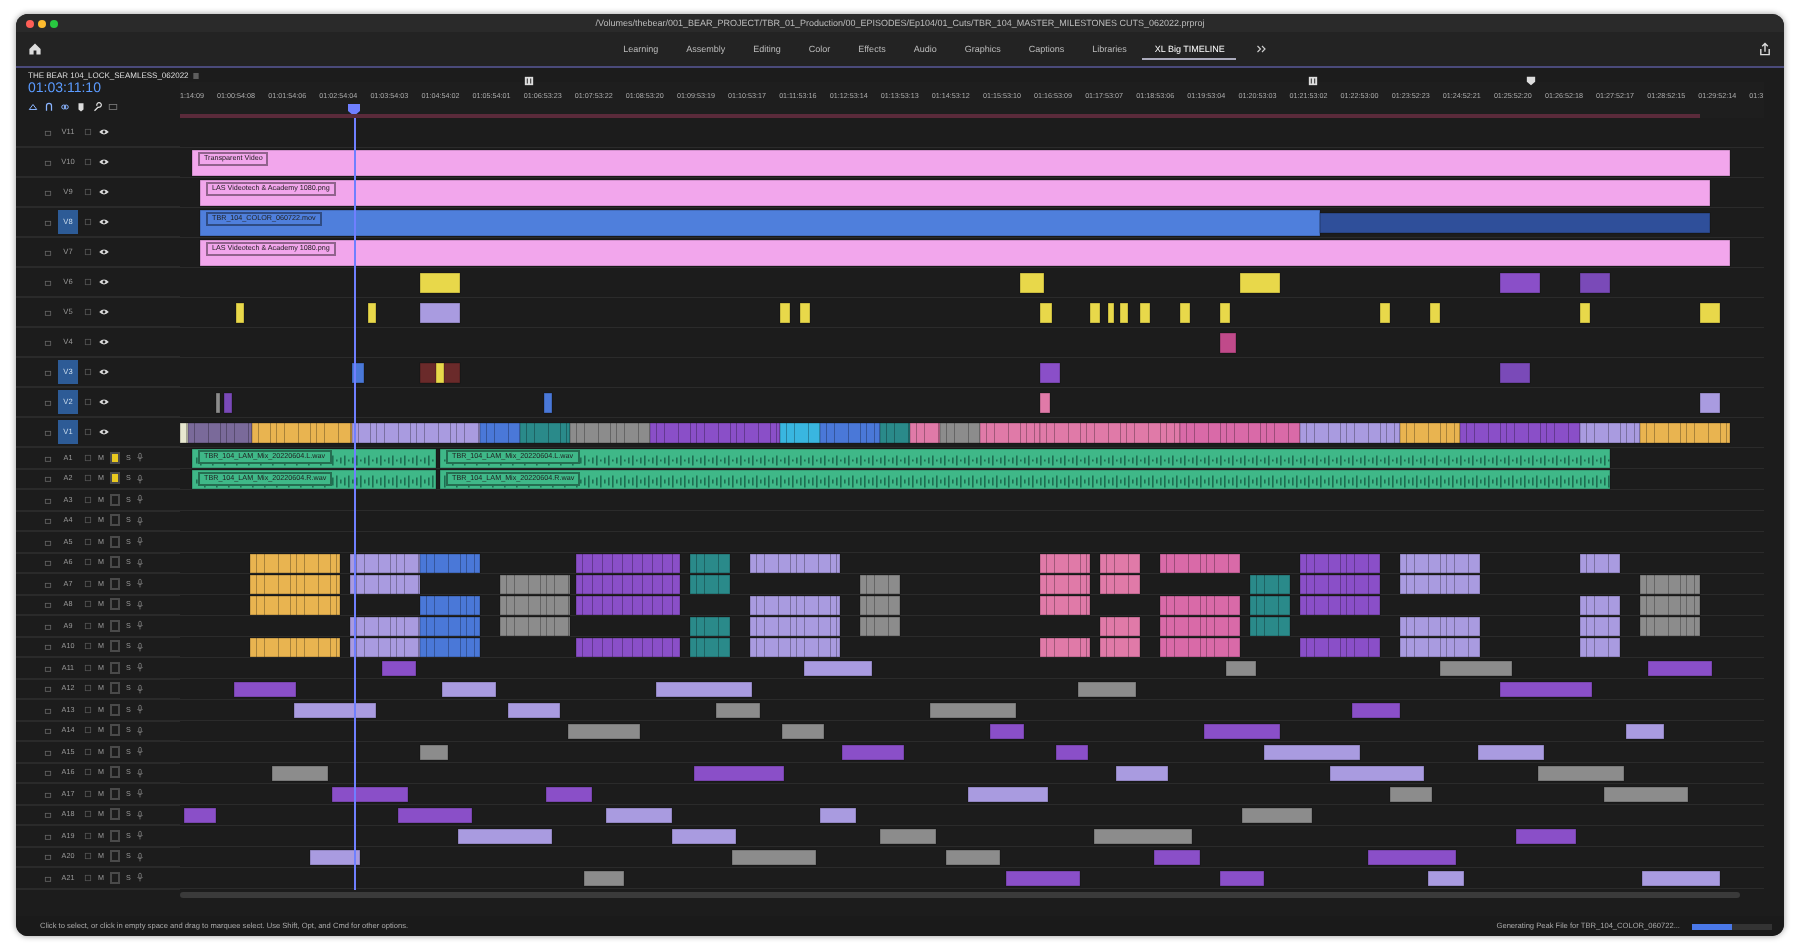 This screenshot has height=950, width=1800. I want to click on home-icon, so click(35, 49).